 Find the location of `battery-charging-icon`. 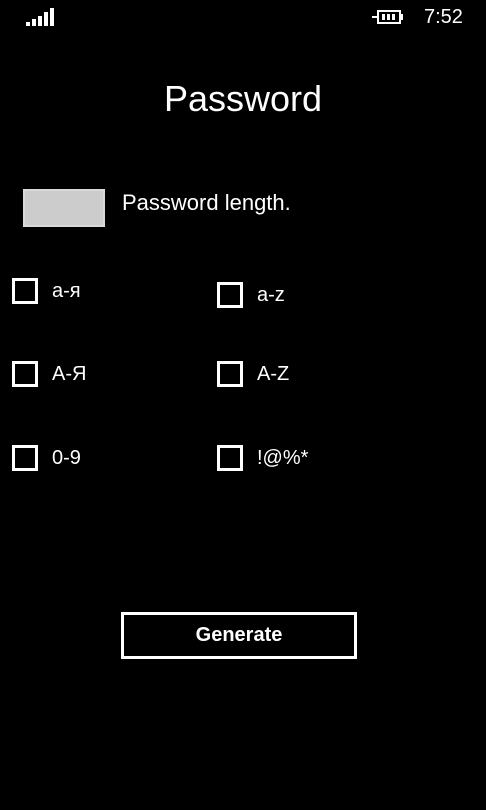

battery-charging-icon is located at coordinates (387, 17).